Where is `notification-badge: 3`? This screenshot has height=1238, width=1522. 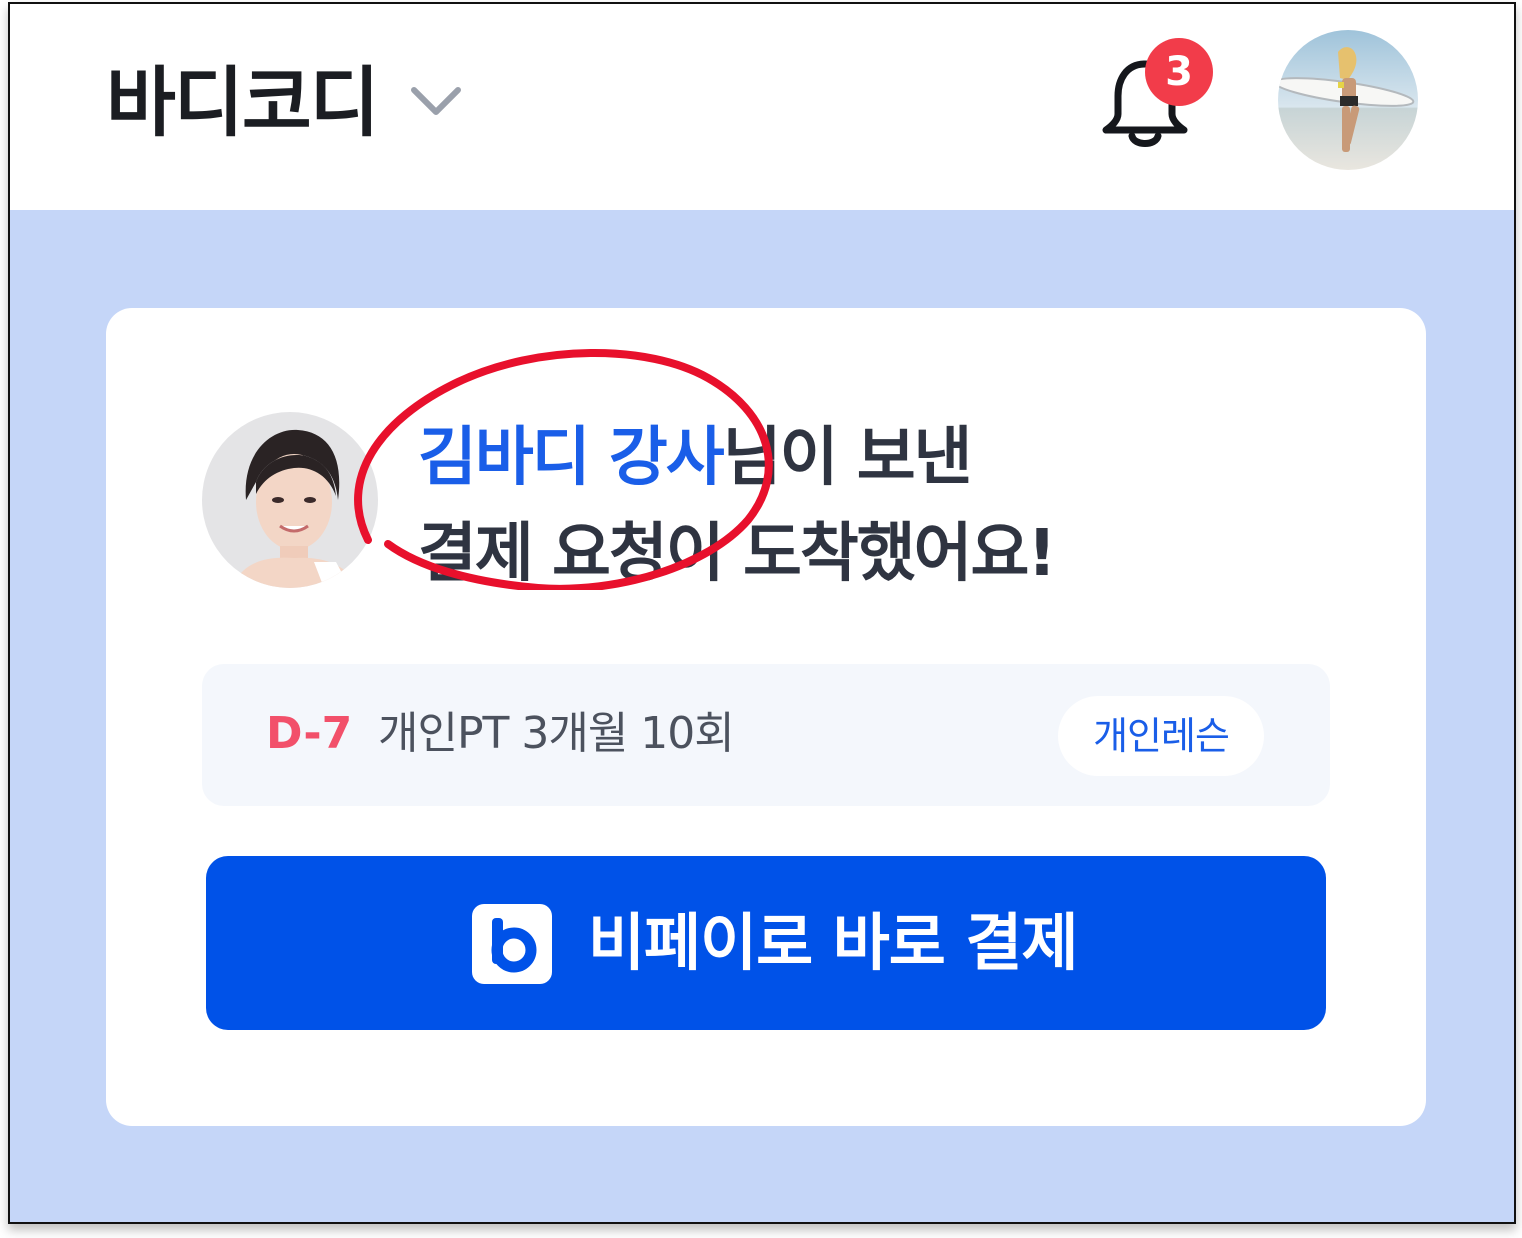
notification-badge: 3 is located at coordinates (1179, 72).